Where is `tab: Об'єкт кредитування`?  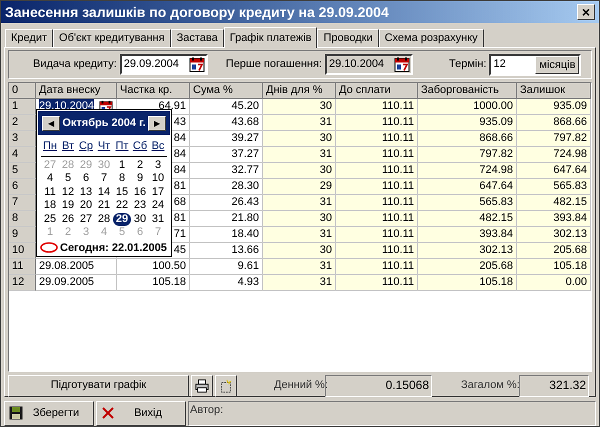
tab: Об'єкт кредитування is located at coordinates (112, 38).